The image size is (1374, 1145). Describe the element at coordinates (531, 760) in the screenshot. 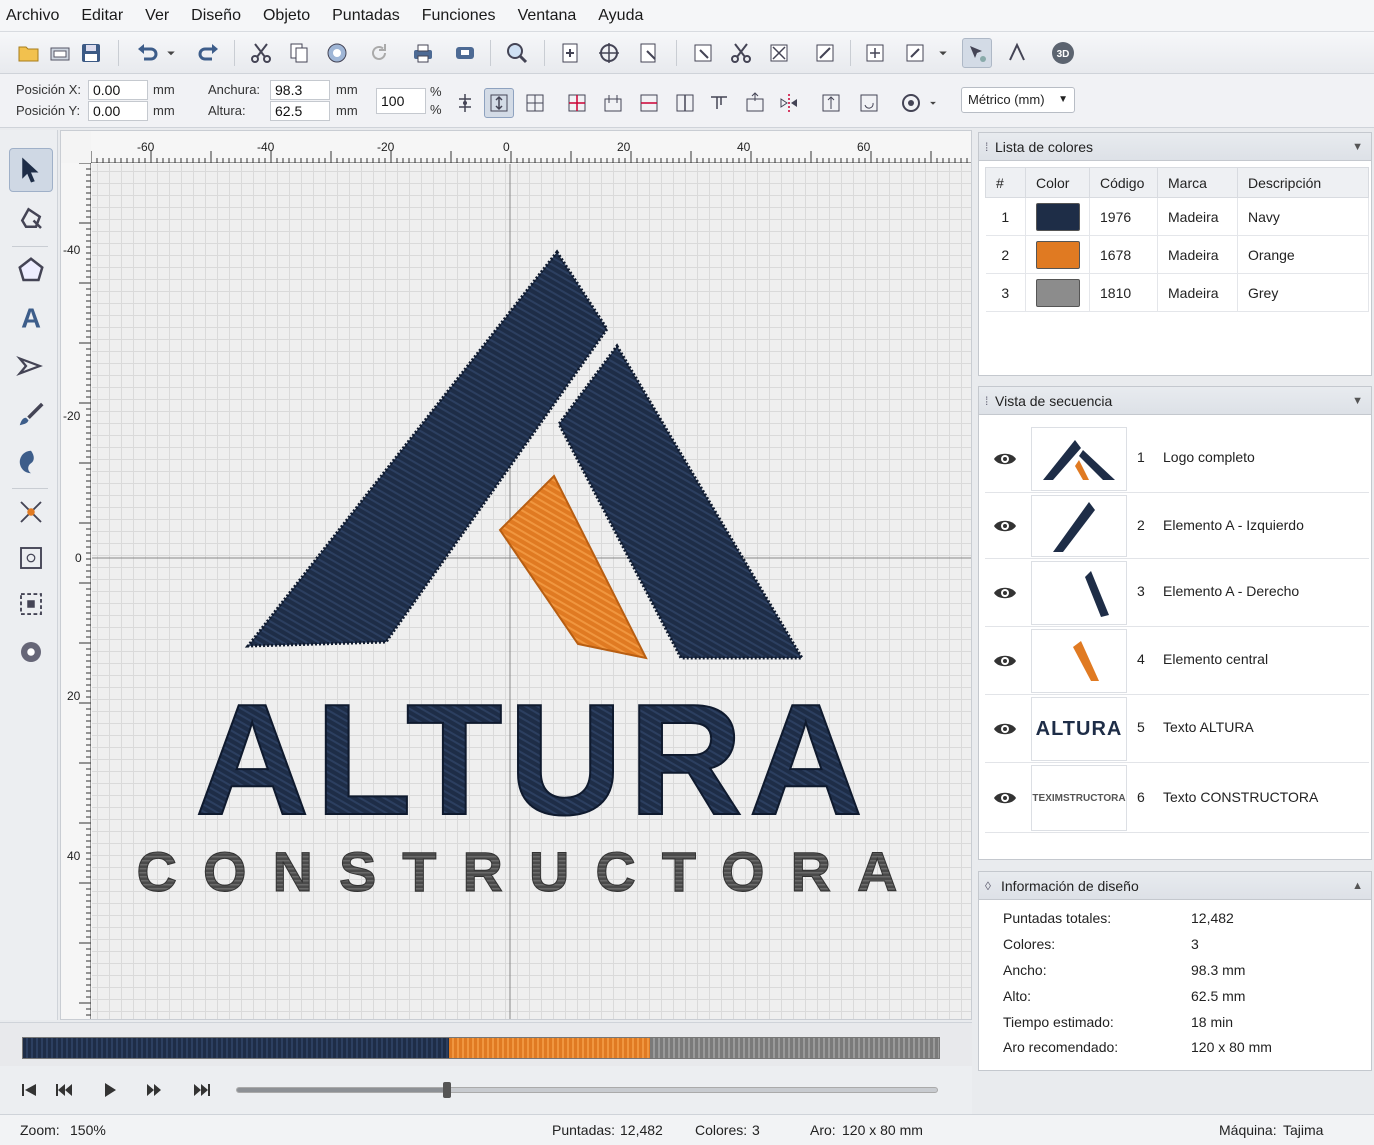

I see `text-altura: ALTURA` at that location.